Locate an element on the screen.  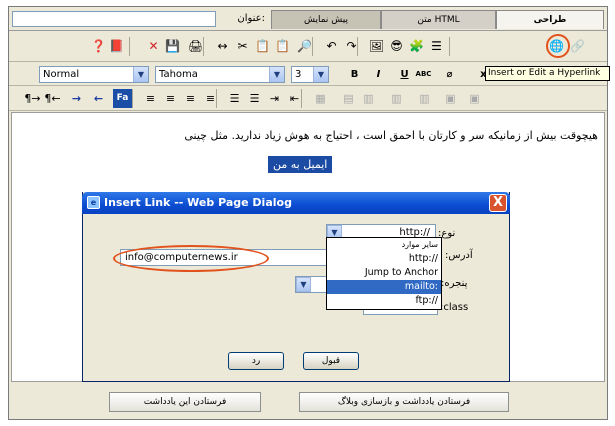
window-label: پنجره: is located at coordinates (454, 283).